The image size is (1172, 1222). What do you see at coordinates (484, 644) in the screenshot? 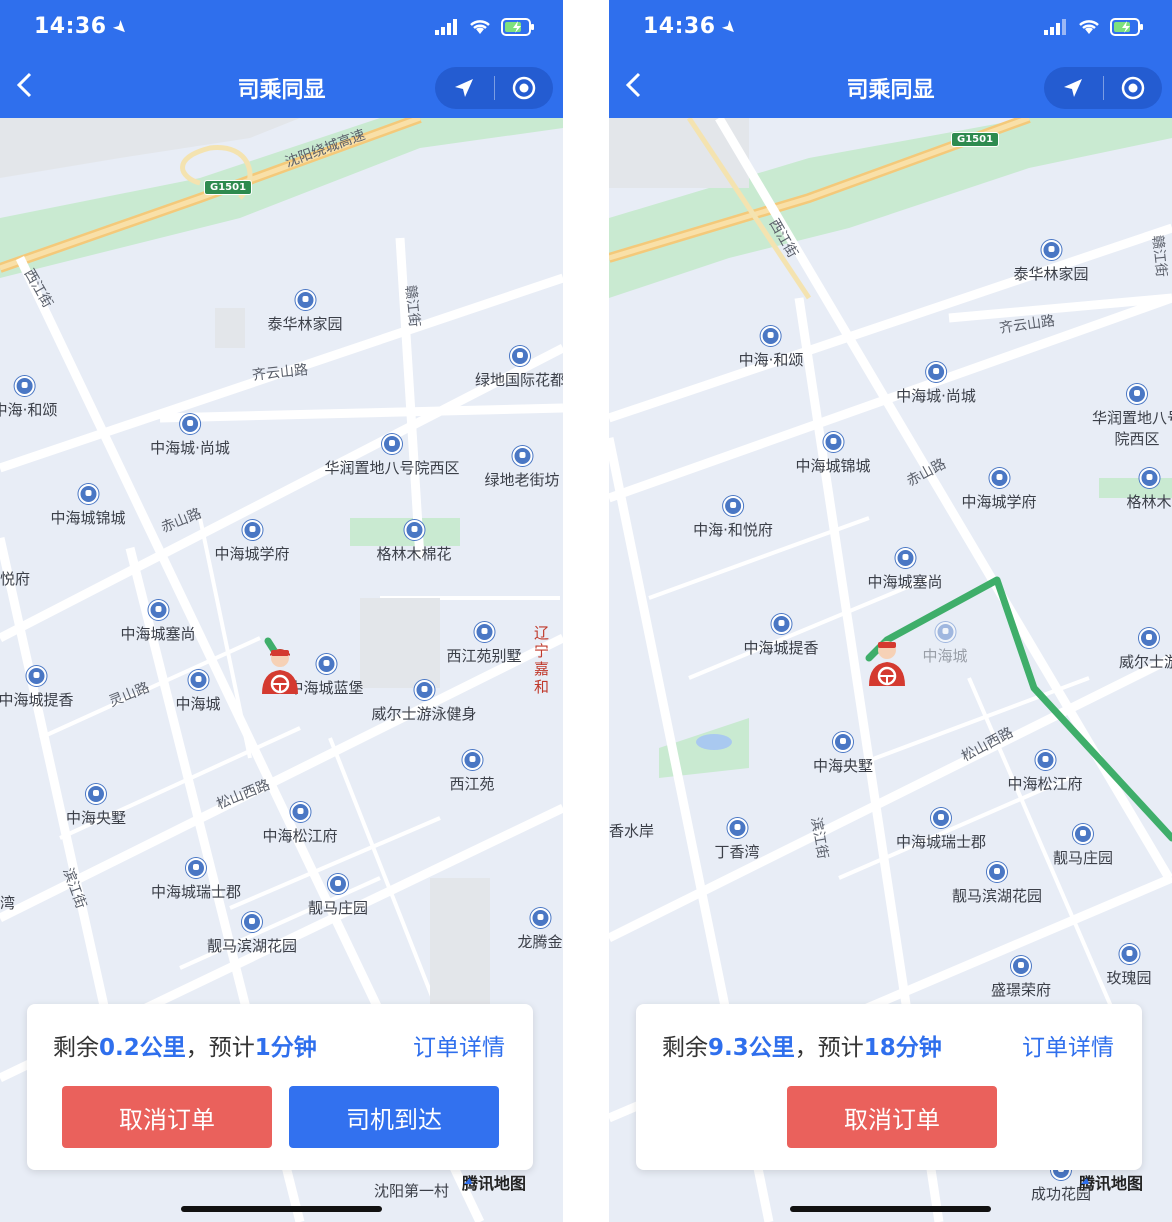
I see `map-poi: 西江苑别墅` at bounding box center [484, 644].